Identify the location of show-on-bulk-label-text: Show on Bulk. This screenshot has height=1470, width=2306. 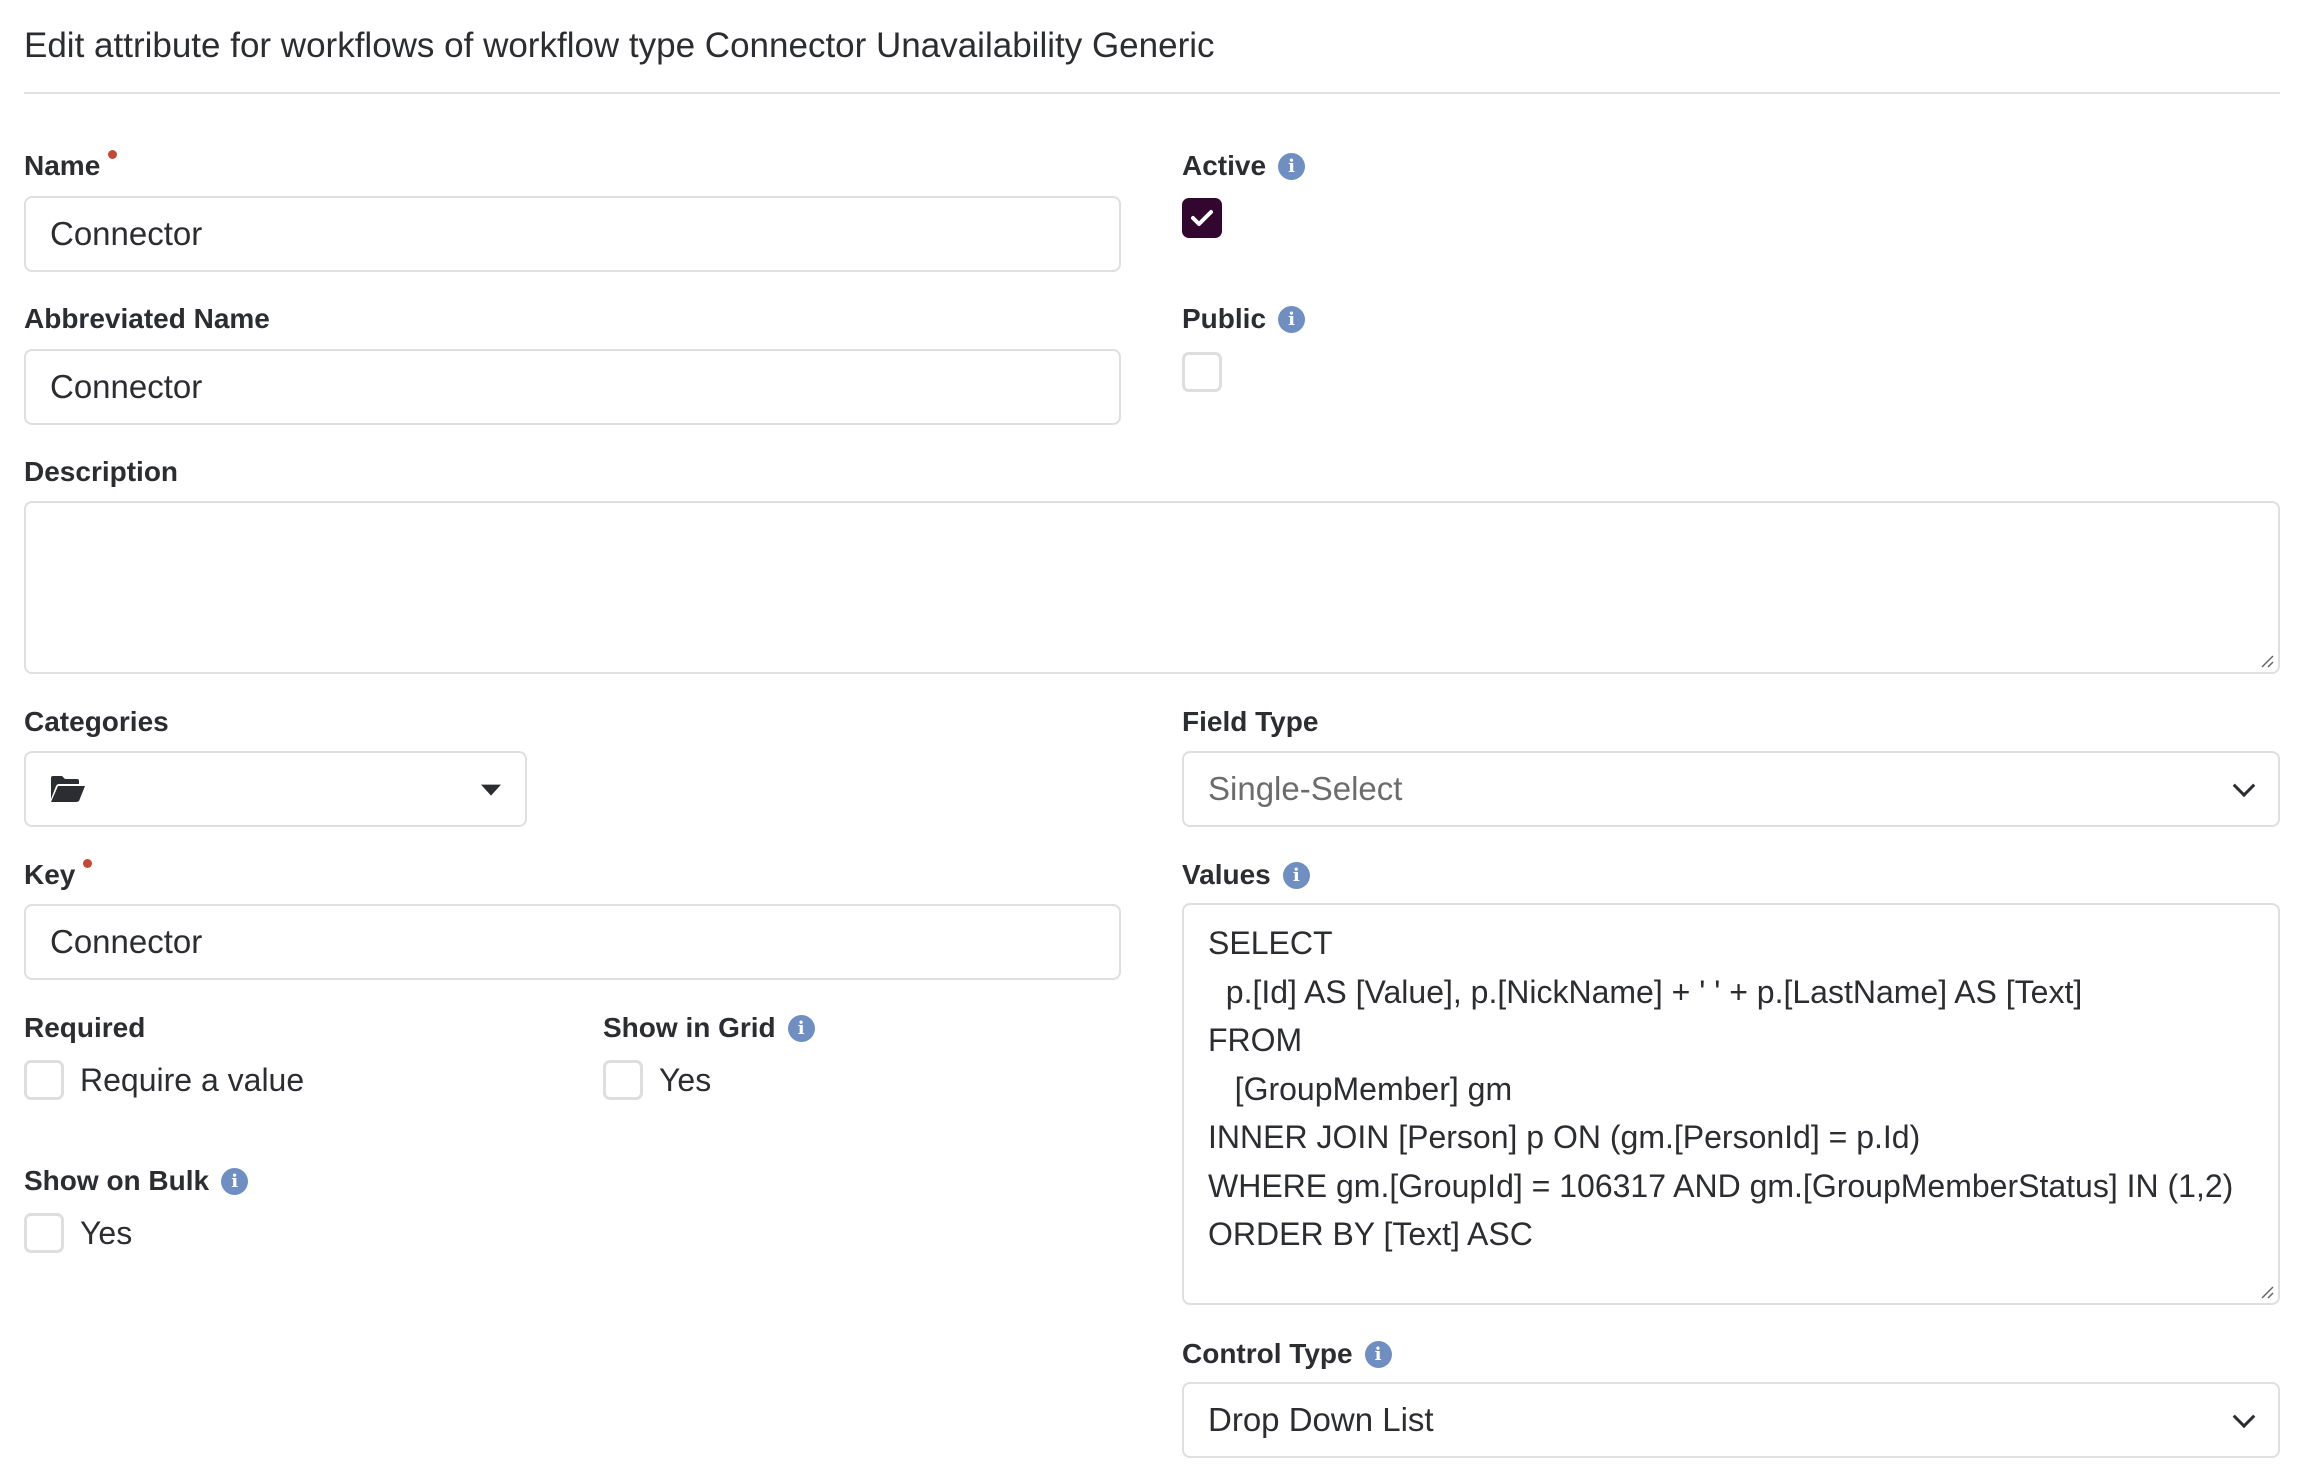
(117, 1180).